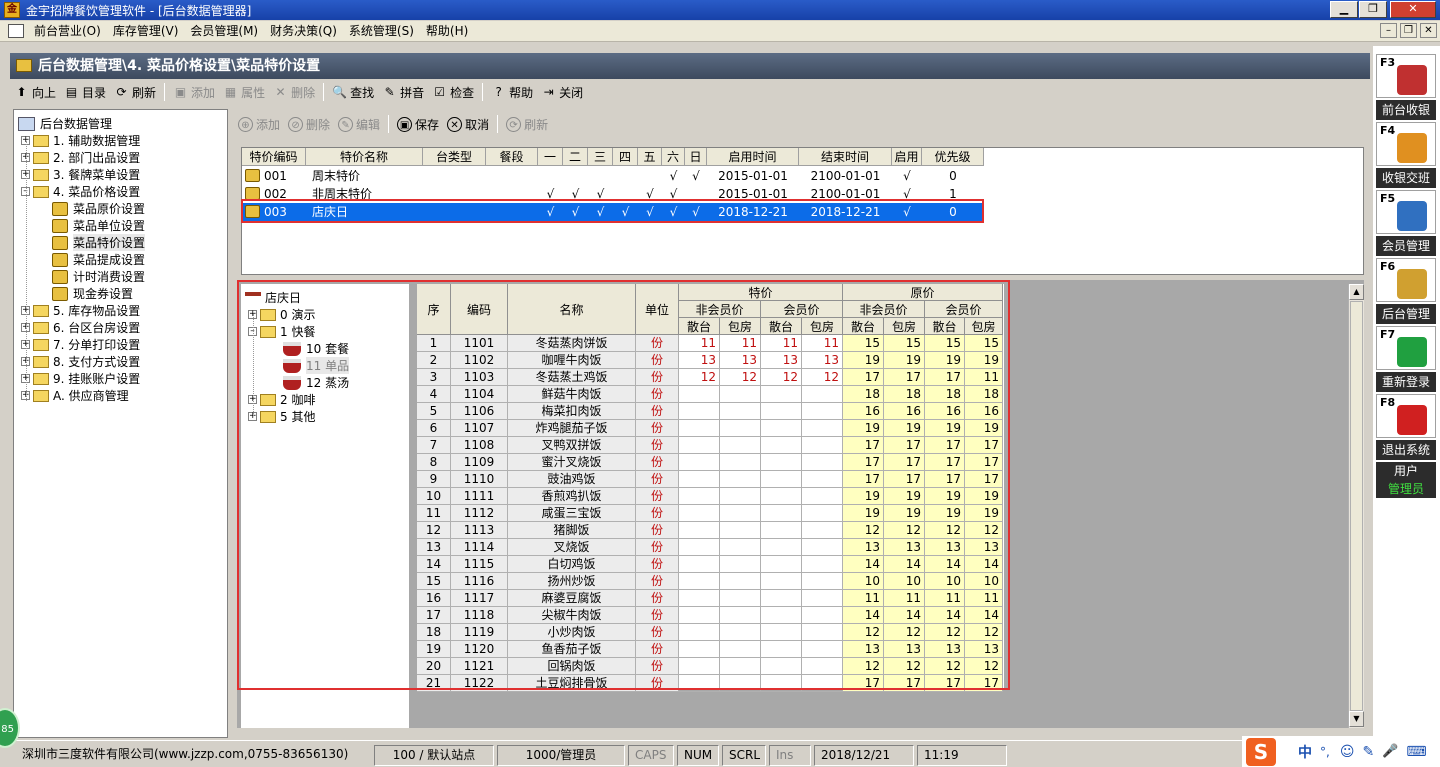 This screenshot has width=1440, height=767. What do you see at coordinates (1406, 382) in the screenshot?
I see `quick-button-label: 重新登录` at bounding box center [1406, 382].